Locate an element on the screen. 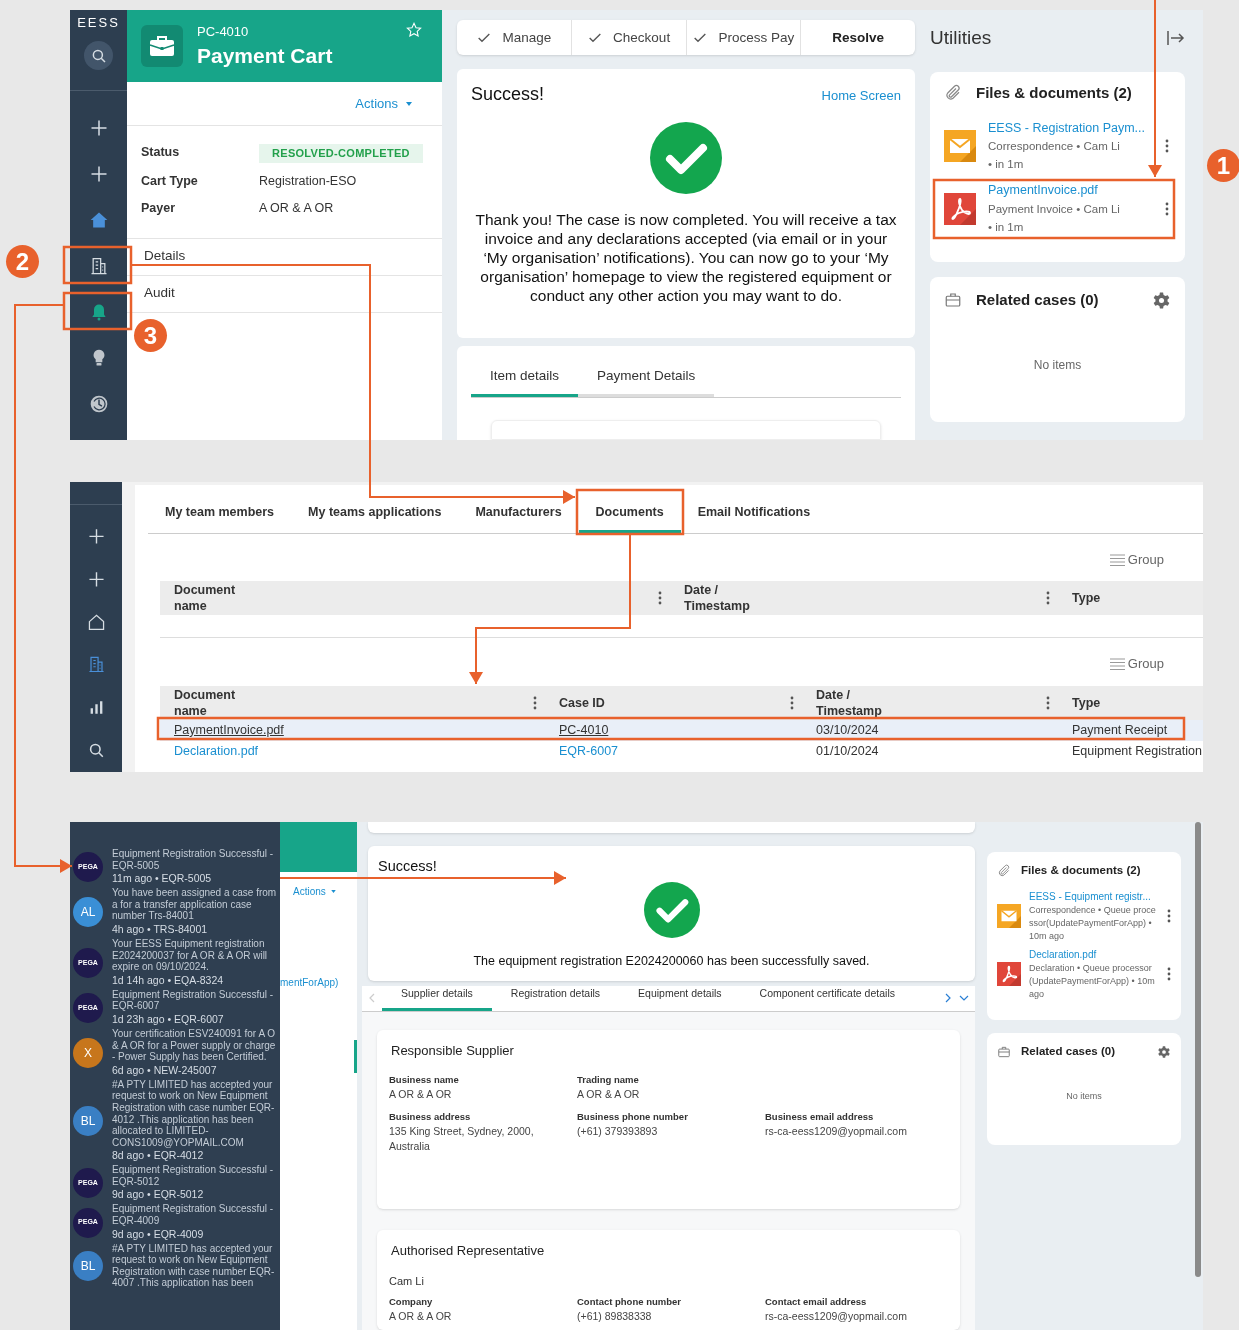 This screenshot has width=1239, height=1330. avatar: AL is located at coordinates (88, 912).